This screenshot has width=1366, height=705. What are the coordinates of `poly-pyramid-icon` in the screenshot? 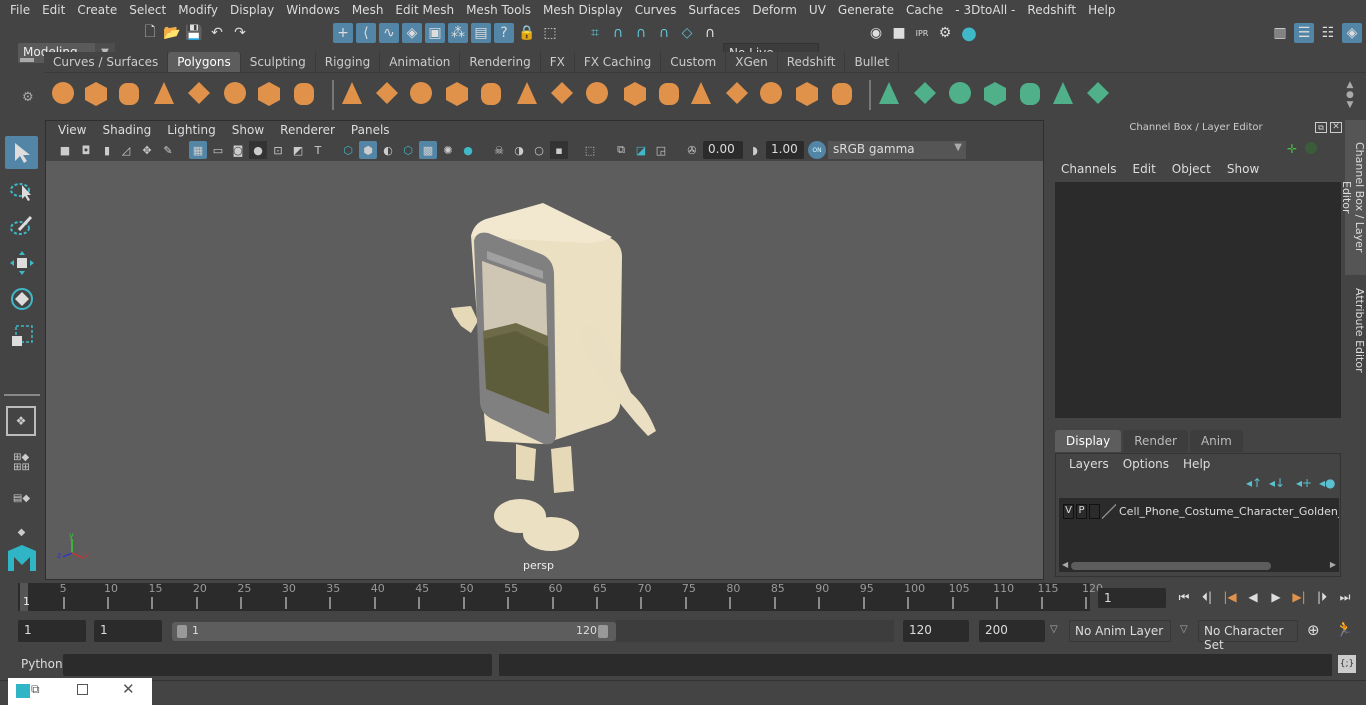 It's located at (271, 95).